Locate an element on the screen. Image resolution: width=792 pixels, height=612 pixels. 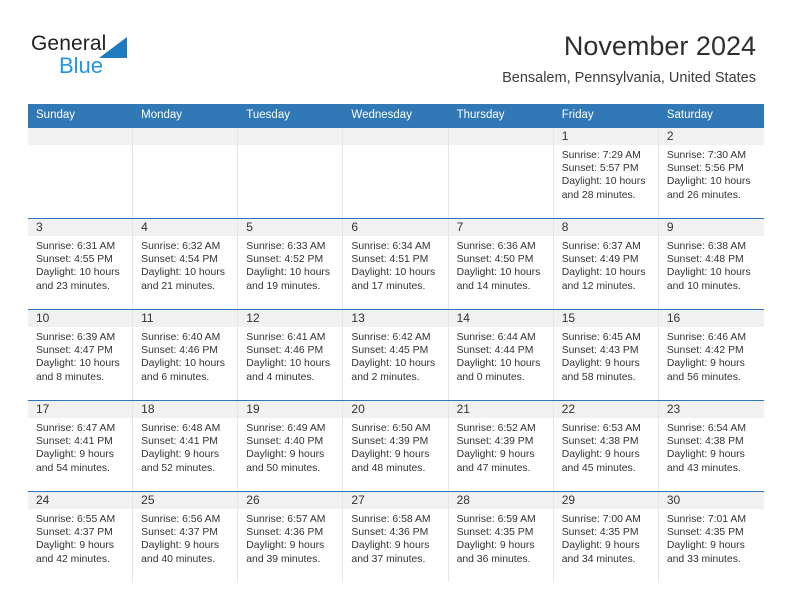
sunset-text: Sunset: 4:45 PM is located at coordinates (390, 351).